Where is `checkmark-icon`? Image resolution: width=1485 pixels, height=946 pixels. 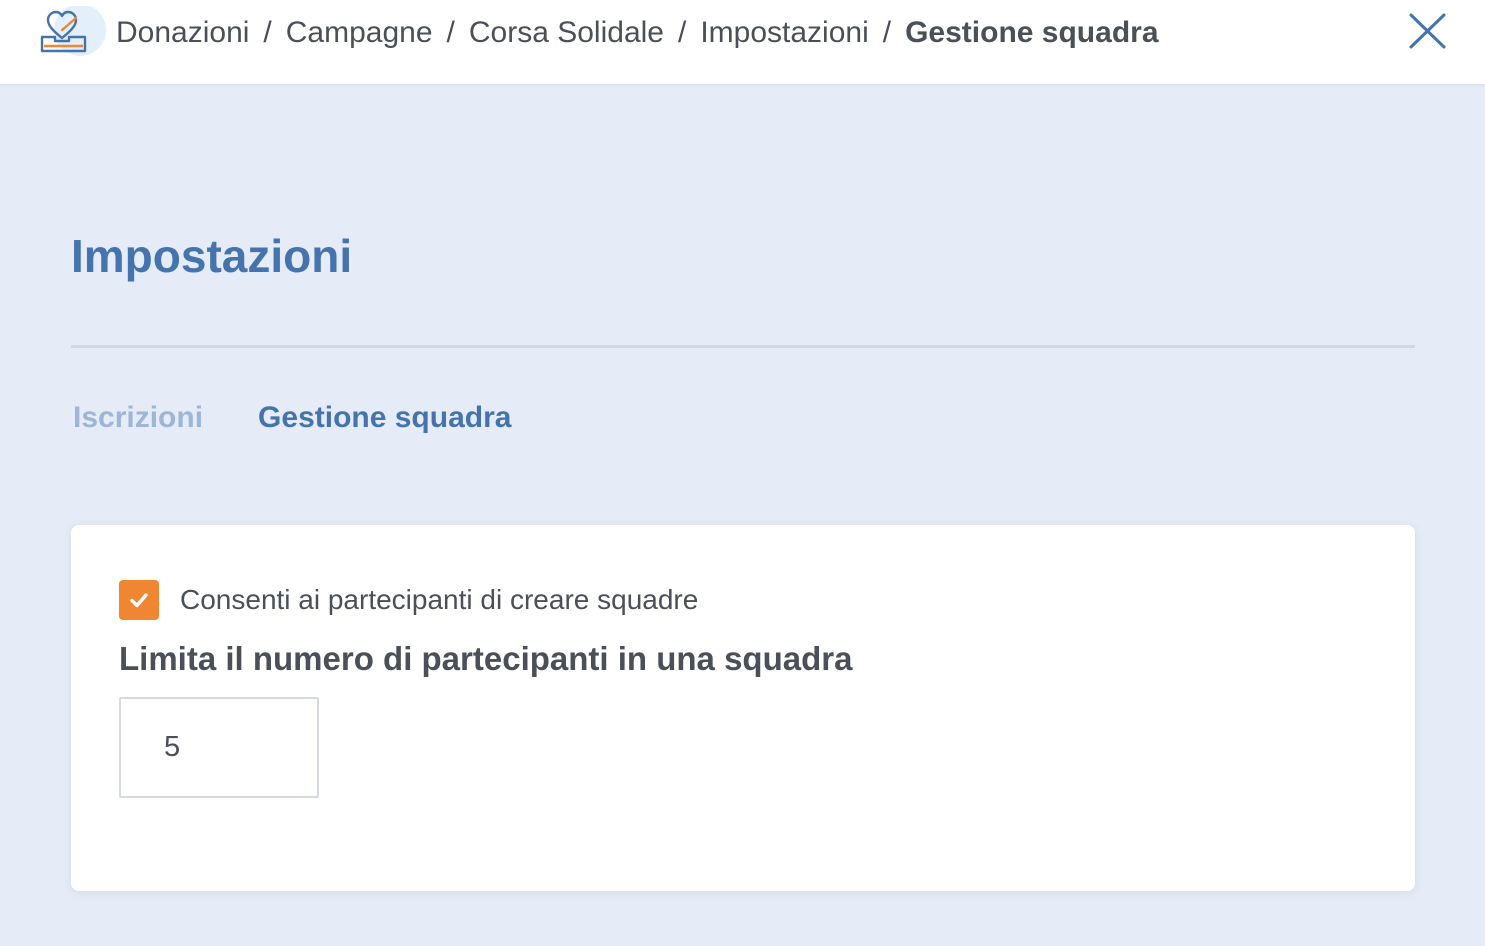 checkmark-icon is located at coordinates (139, 600).